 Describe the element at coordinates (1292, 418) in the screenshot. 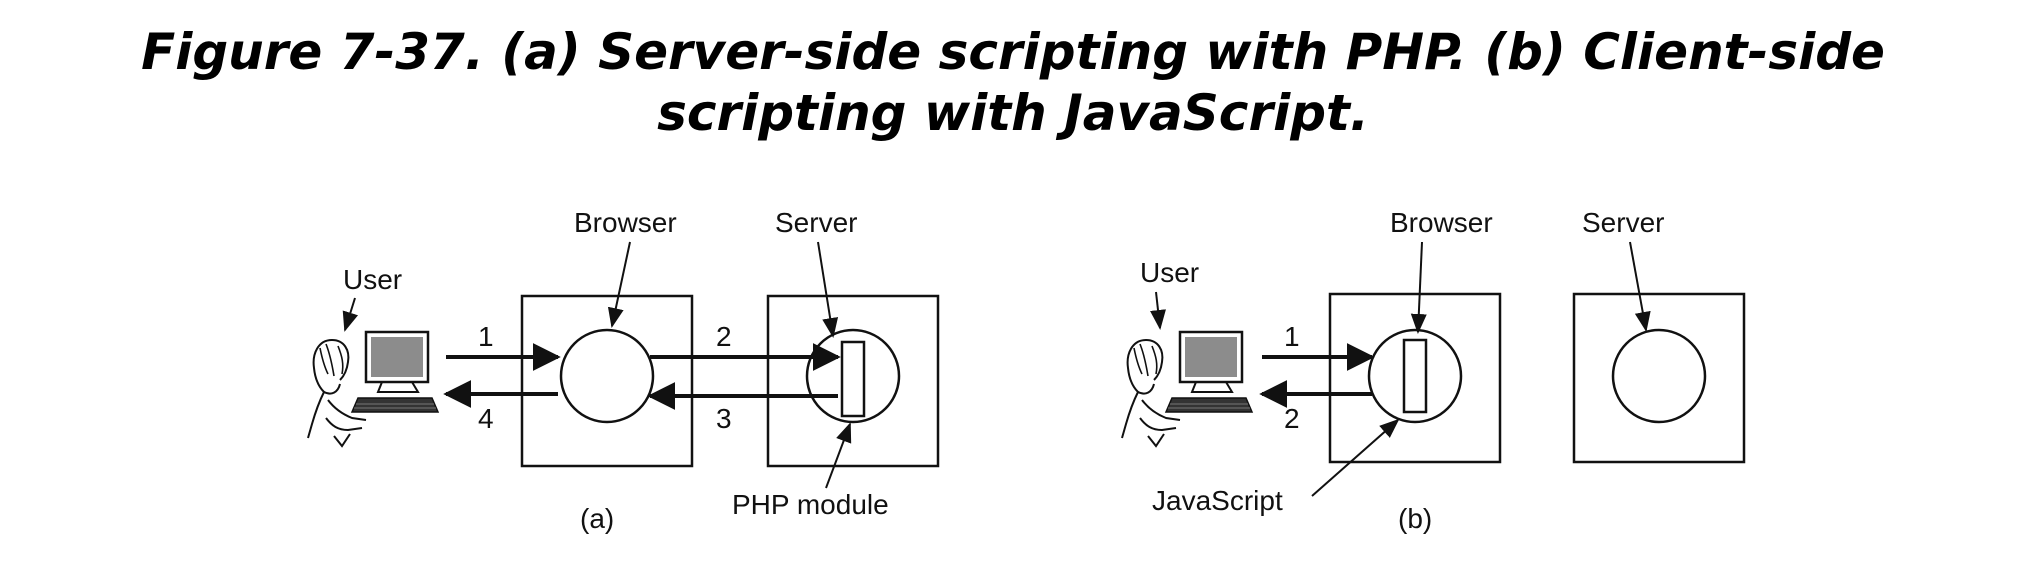

I see `step-b-2: 2` at that location.